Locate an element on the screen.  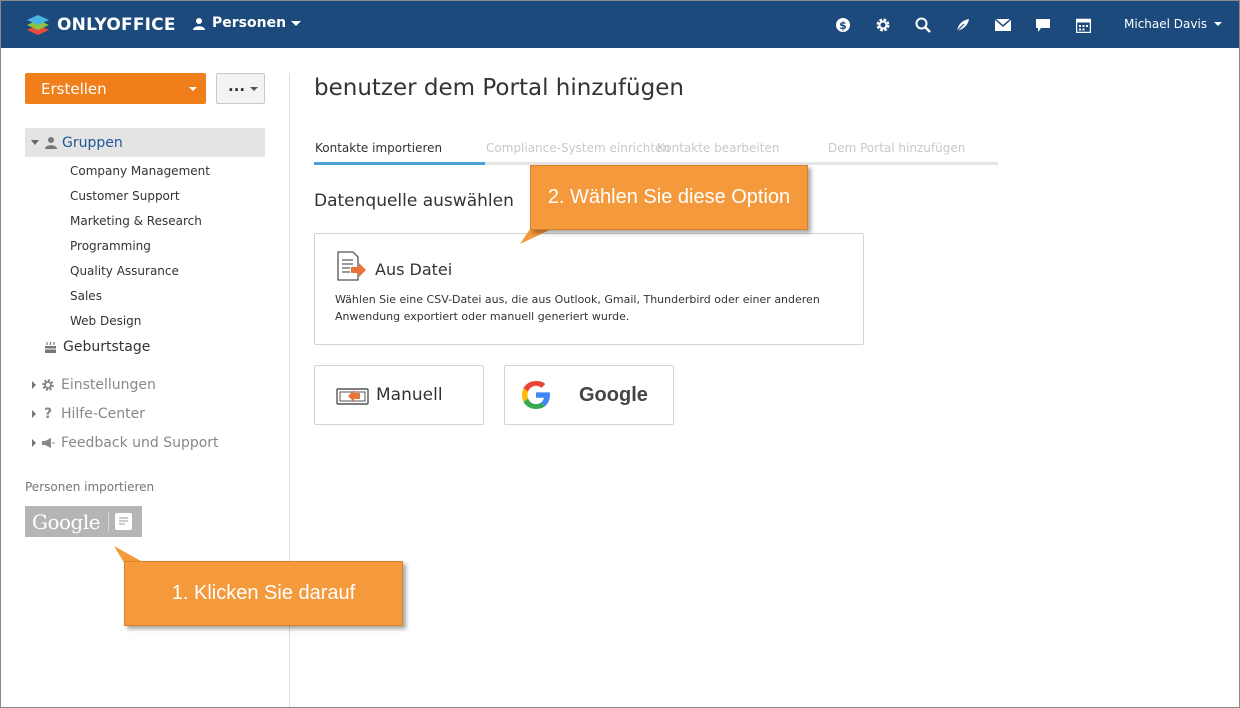
sidebar-group-item: Sales is located at coordinates (140, 298).